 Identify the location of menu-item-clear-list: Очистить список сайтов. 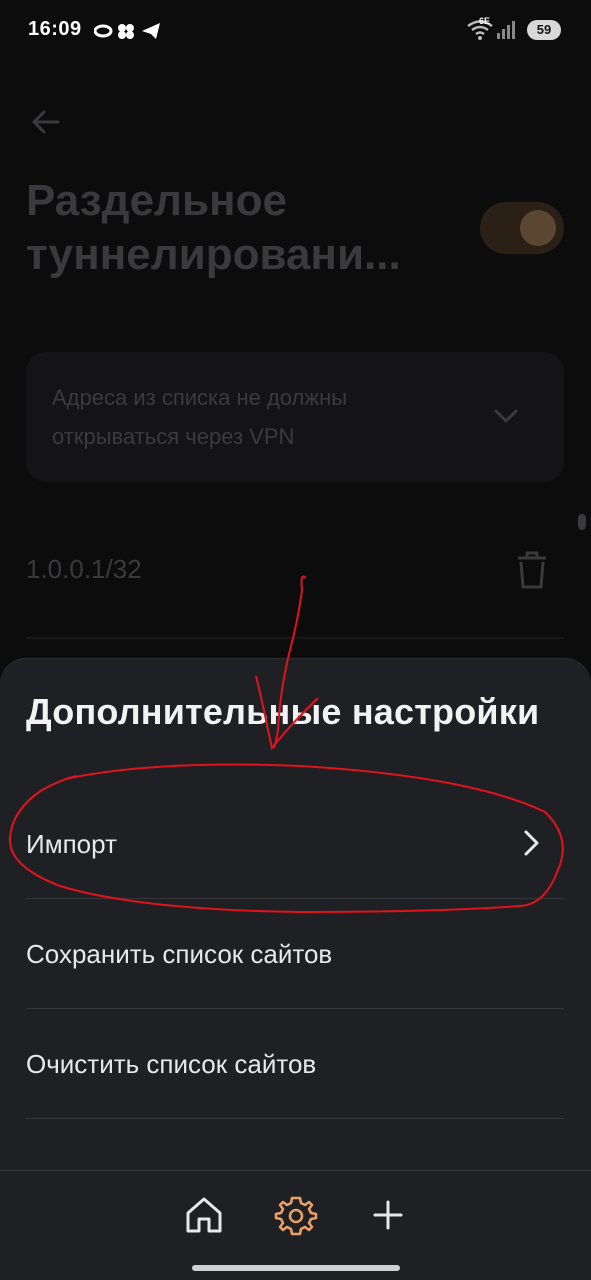
(295, 1064).